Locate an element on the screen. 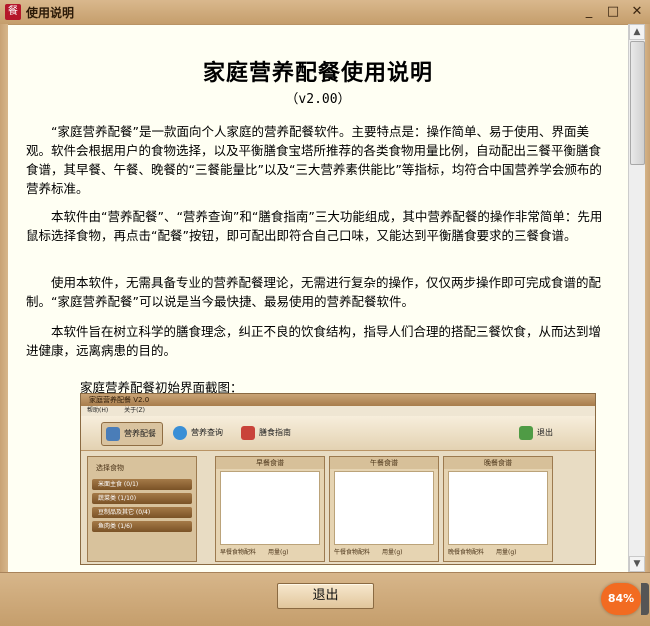 The height and width of the screenshot is (626, 650). shot-meal-foot: 晚餐食物配料 用量(g) is located at coordinates (482, 552).